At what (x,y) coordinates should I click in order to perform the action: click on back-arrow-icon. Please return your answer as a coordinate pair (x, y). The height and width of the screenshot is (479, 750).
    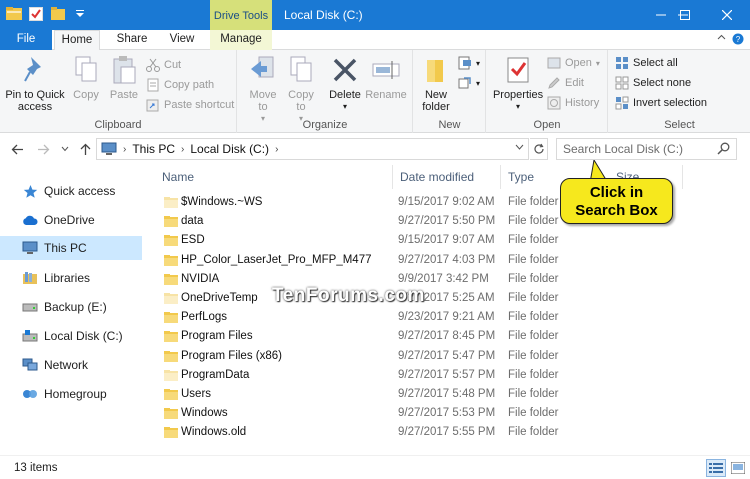
    Looking at the image, I should click on (17, 149).